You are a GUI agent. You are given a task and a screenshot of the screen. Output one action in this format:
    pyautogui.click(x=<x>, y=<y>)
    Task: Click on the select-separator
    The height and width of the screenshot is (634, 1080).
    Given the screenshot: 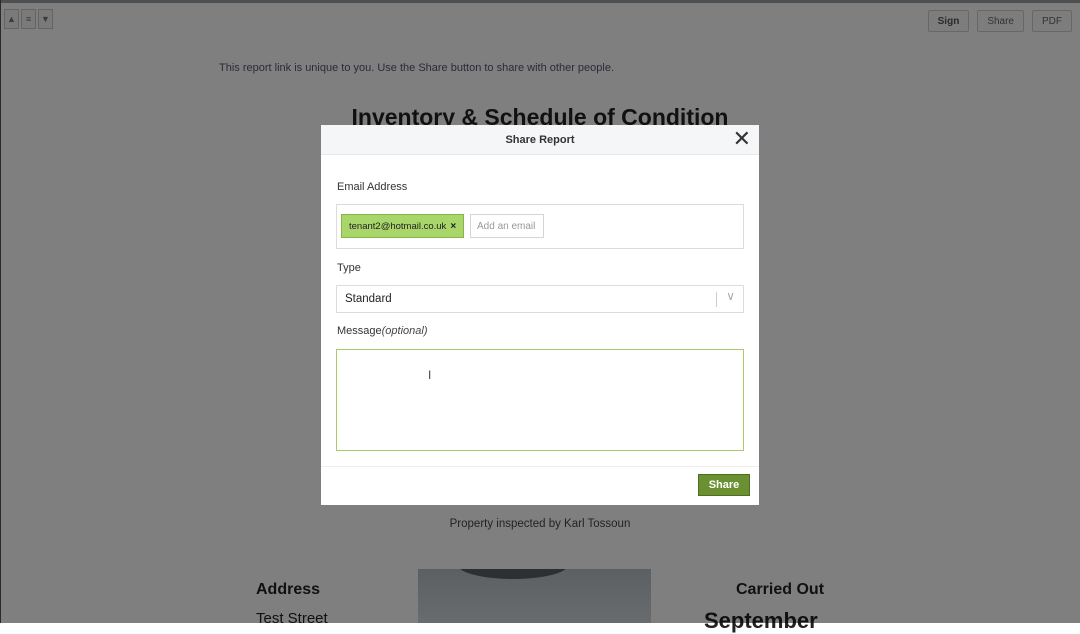 What is the action you would take?
    pyautogui.click(x=716, y=299)
    